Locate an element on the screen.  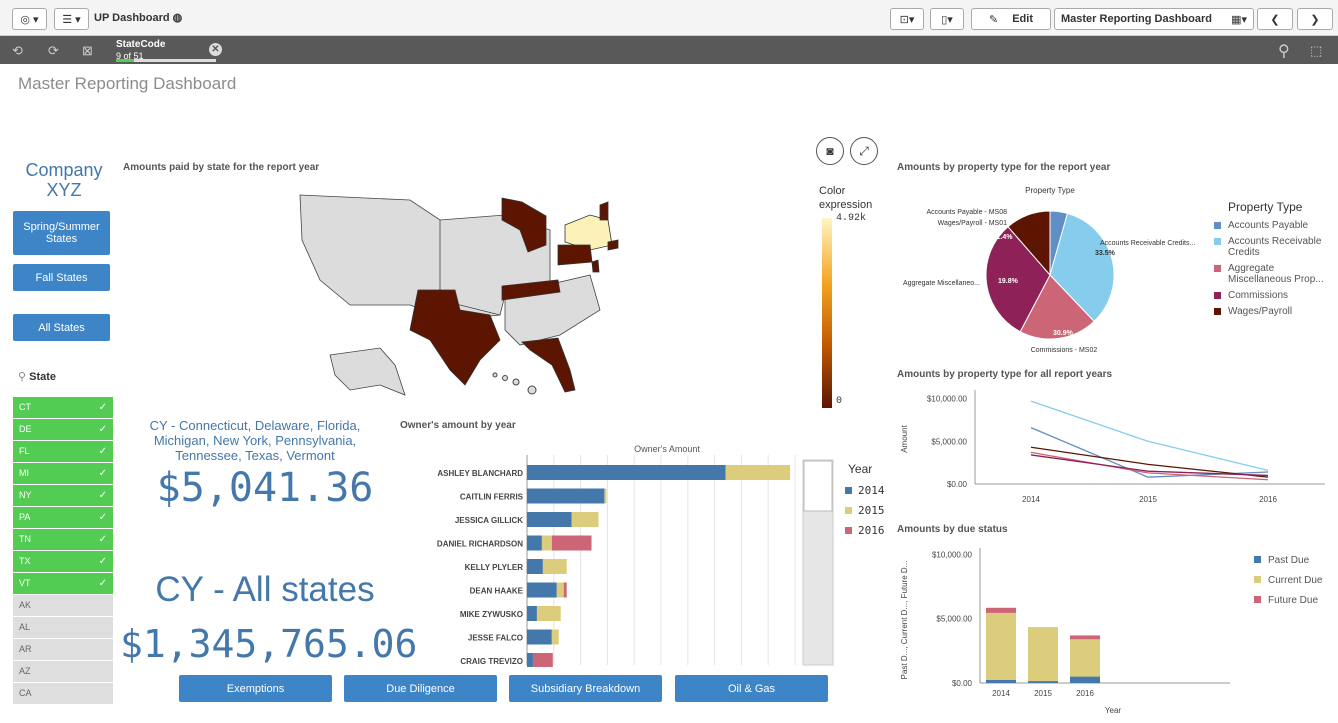
state-item-pa: PA ✓ is located at coordinates (63, 518).